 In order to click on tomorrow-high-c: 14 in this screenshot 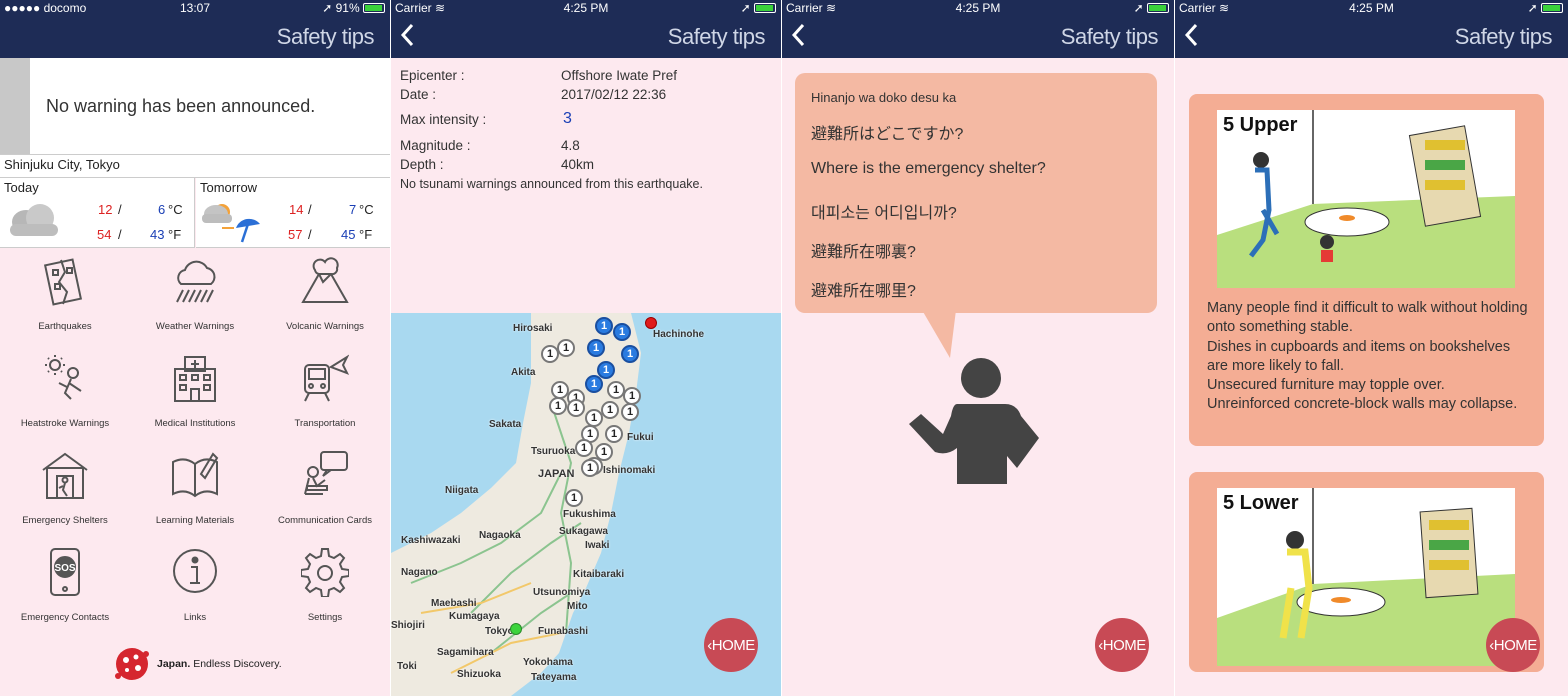, I will do `click(296, 209)`.